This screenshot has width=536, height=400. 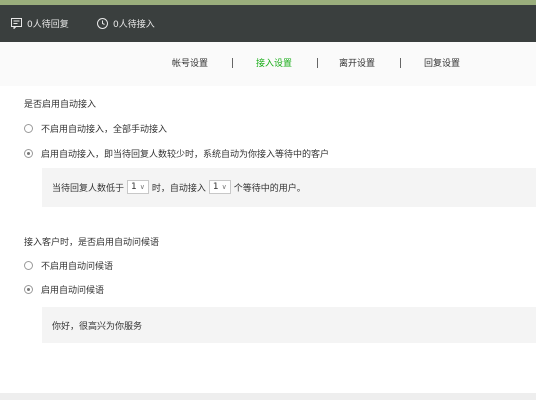 What do you see at coordinates (134, 25) in the screenshot?
I see `pending-connect-label: 0人待接入` at bounding box center [134, 25].